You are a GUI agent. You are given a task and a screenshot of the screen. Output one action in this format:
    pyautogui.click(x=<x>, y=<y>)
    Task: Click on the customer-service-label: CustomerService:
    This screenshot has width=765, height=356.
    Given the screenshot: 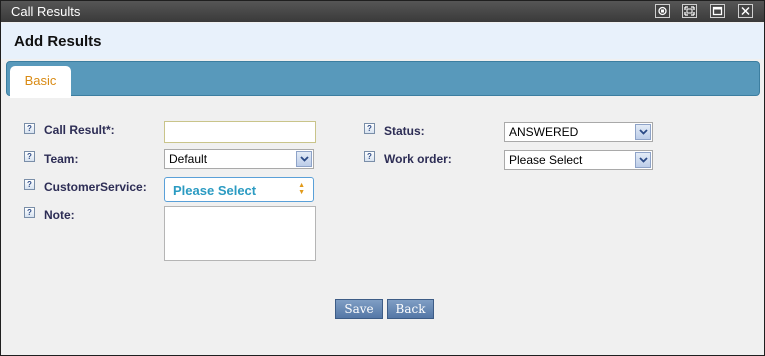 What is the action you would take?
    pyautogui.click(x=95, y=187)
    